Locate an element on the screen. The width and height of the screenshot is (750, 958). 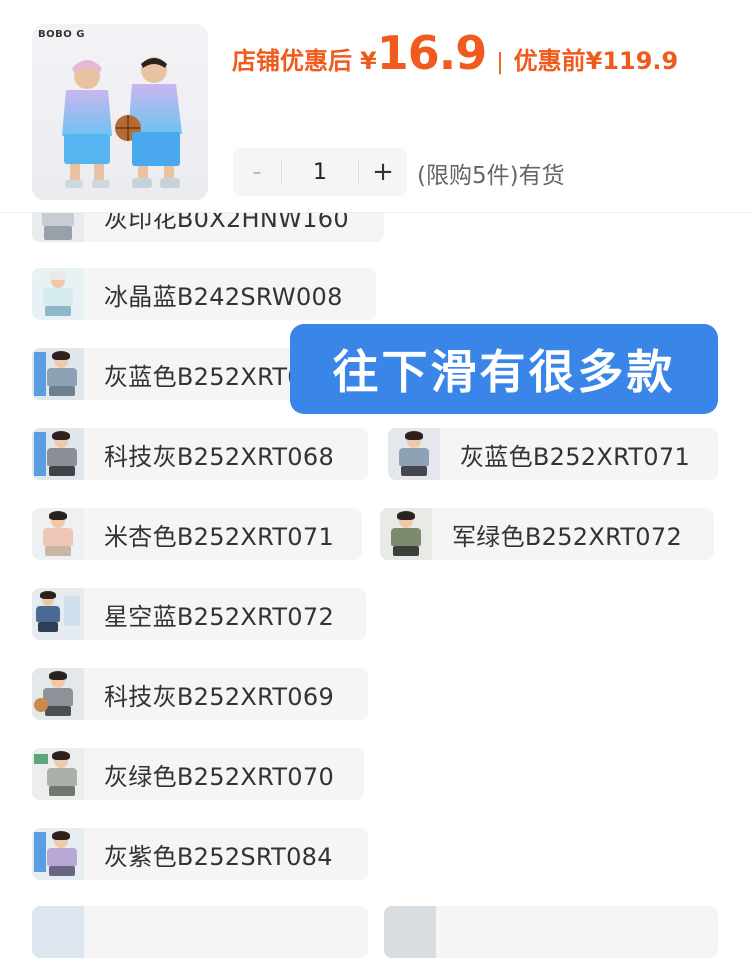
scroll-hint-text: 往下滑有很多款 is located at coordinates (504, 372).